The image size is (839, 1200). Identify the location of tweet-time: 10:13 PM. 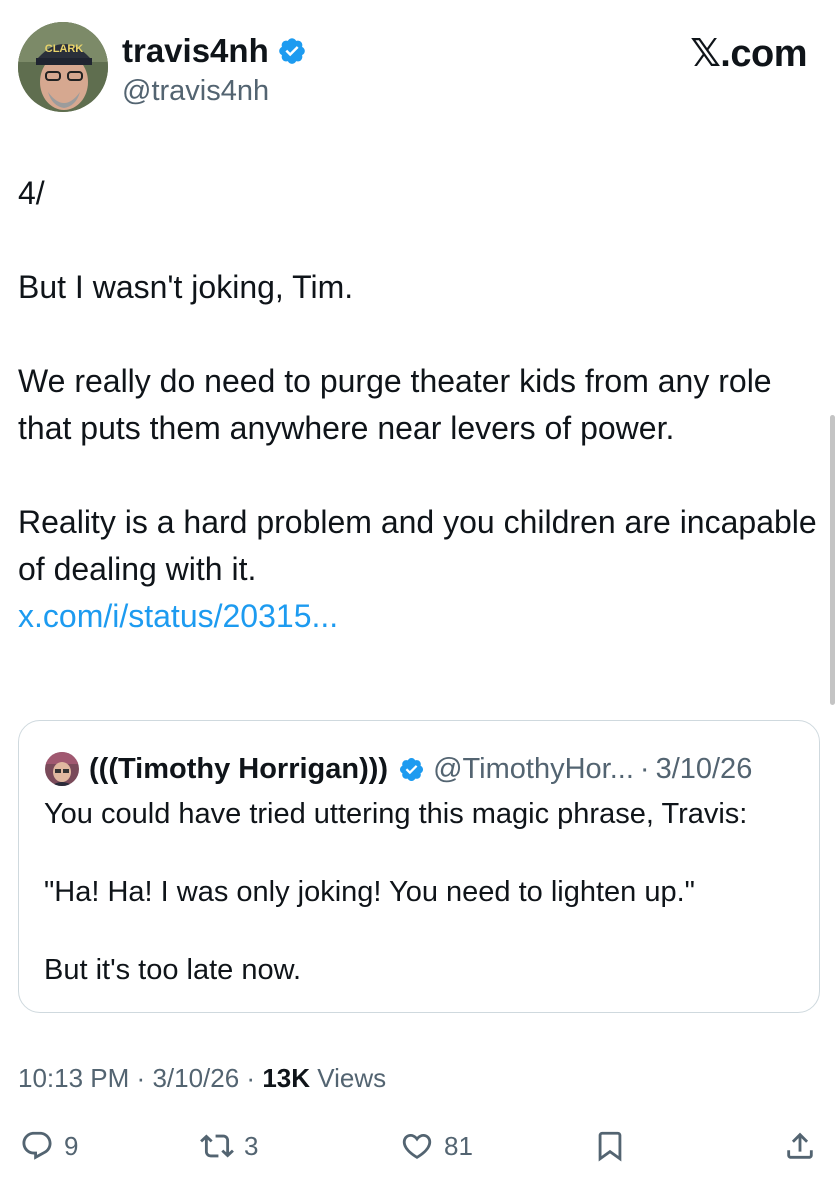
(73, 1078).